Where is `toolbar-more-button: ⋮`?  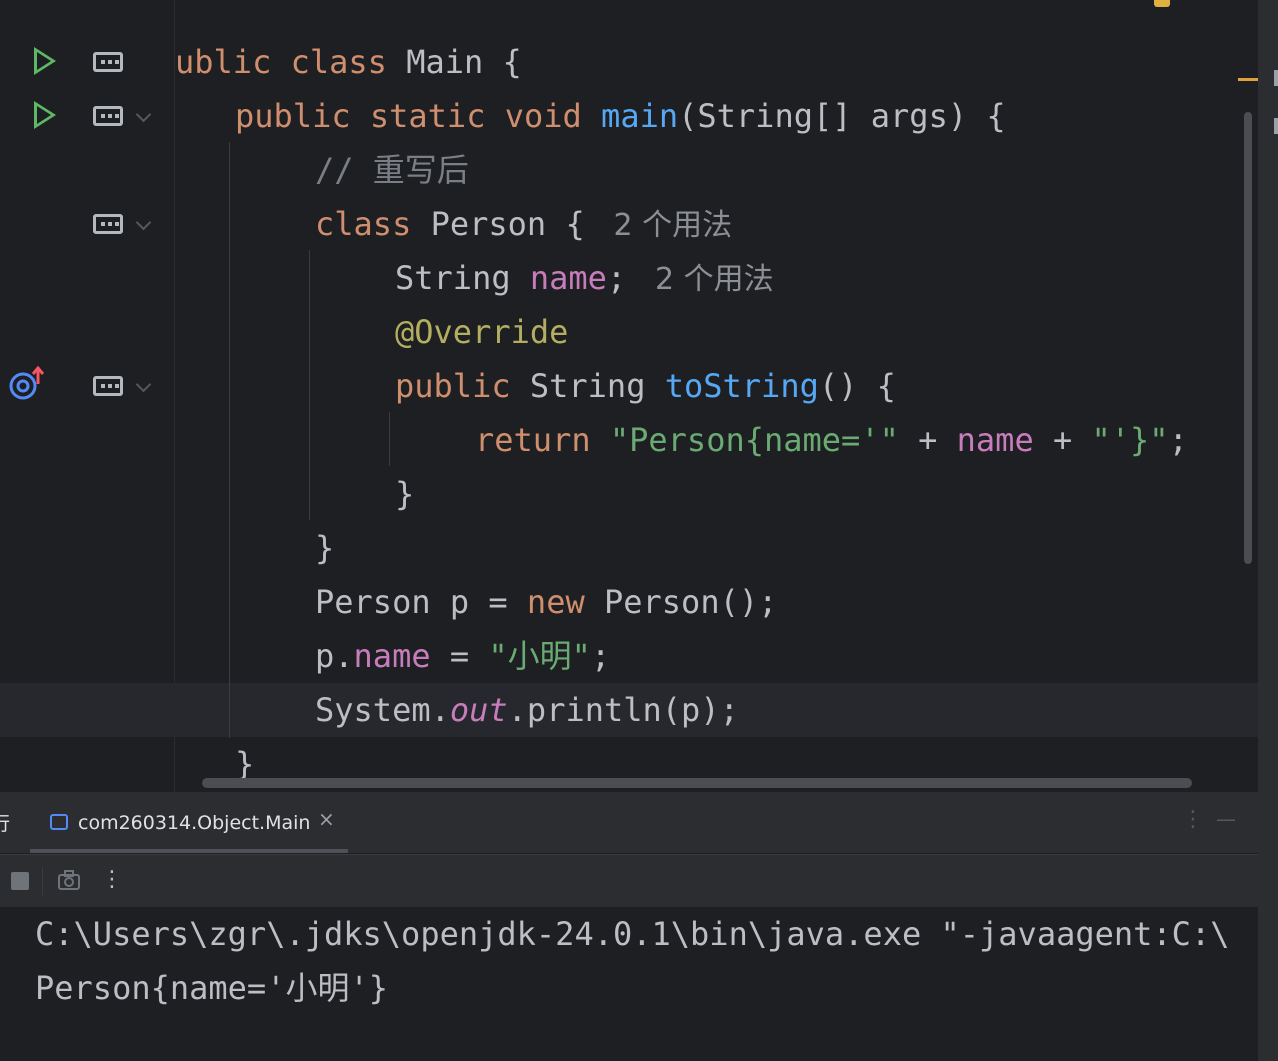 toolbar-more-button: ⋮ is located at coordinates (112, 879).